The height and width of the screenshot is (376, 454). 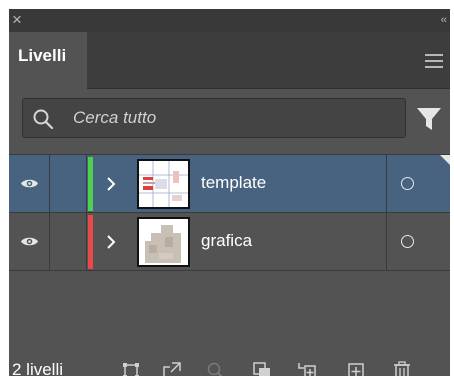 What do you see at coordinates (43, 119) in the screenshot?
I see `search-icon` at bounding box center [43, 119].